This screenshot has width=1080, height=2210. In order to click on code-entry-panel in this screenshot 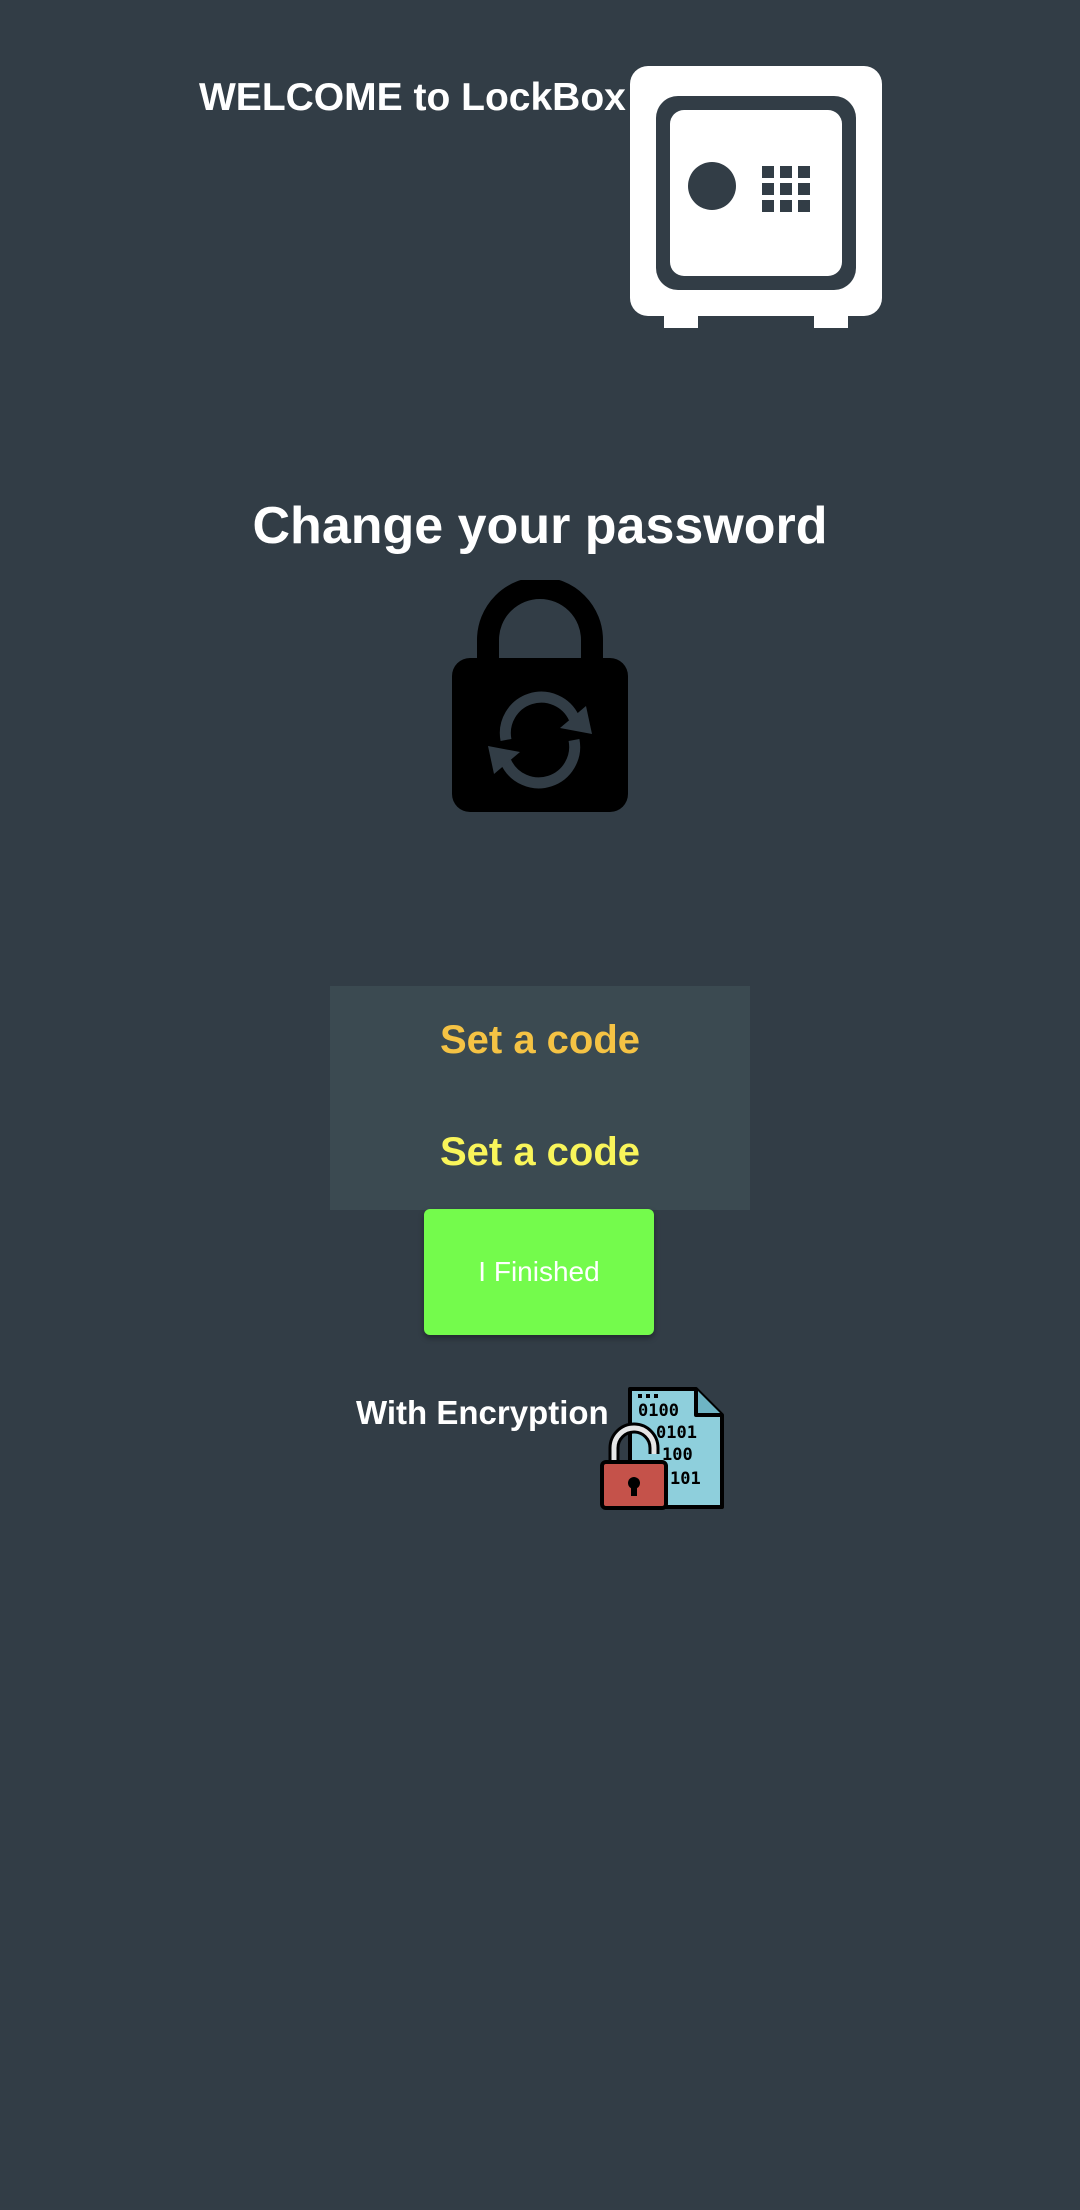, I will do `click(540, 1098)`.